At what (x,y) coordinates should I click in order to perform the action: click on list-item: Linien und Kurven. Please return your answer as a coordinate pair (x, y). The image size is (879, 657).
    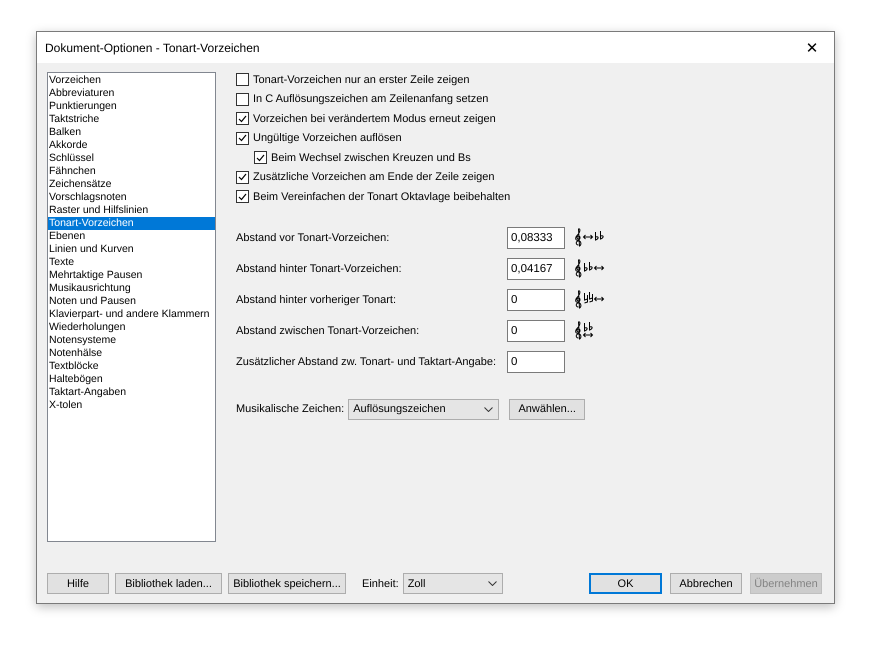
    Looking at the image, I should click on (131, 249).